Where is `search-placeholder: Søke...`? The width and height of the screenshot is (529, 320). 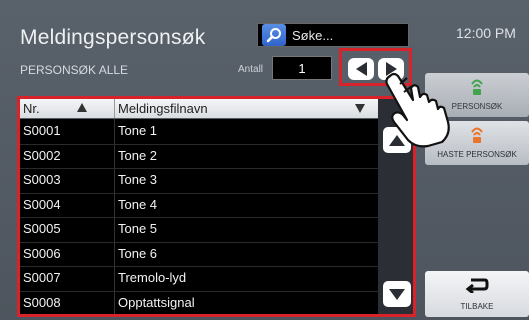
search-placeholder: Søke... is located at coordinates (313, 35).